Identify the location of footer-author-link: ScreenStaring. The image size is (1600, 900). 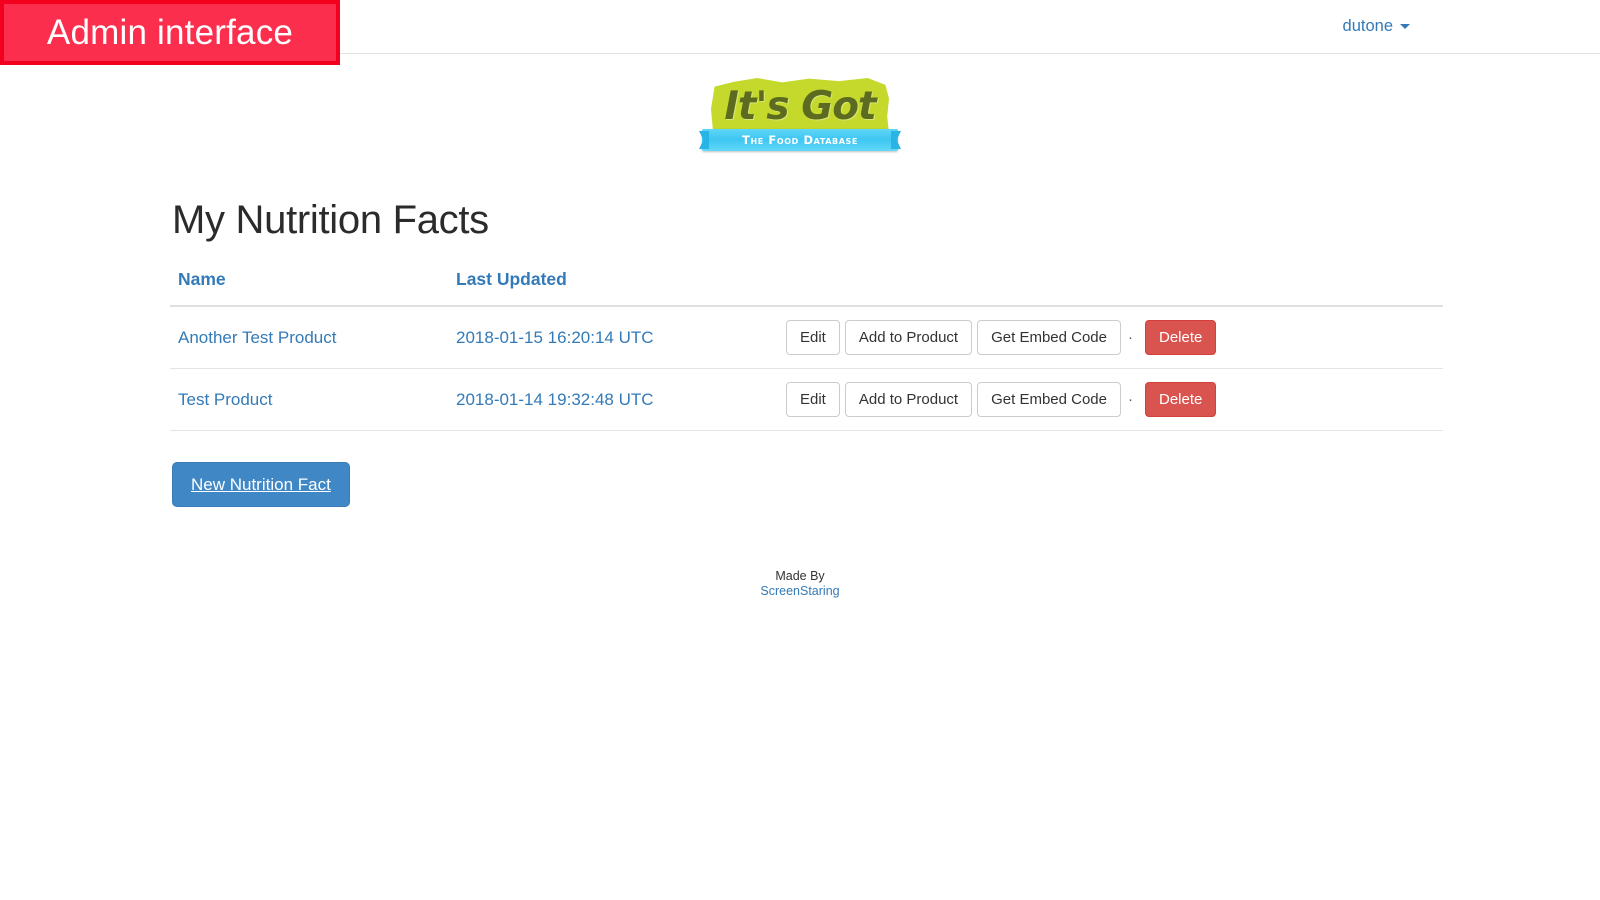
(799, 591).